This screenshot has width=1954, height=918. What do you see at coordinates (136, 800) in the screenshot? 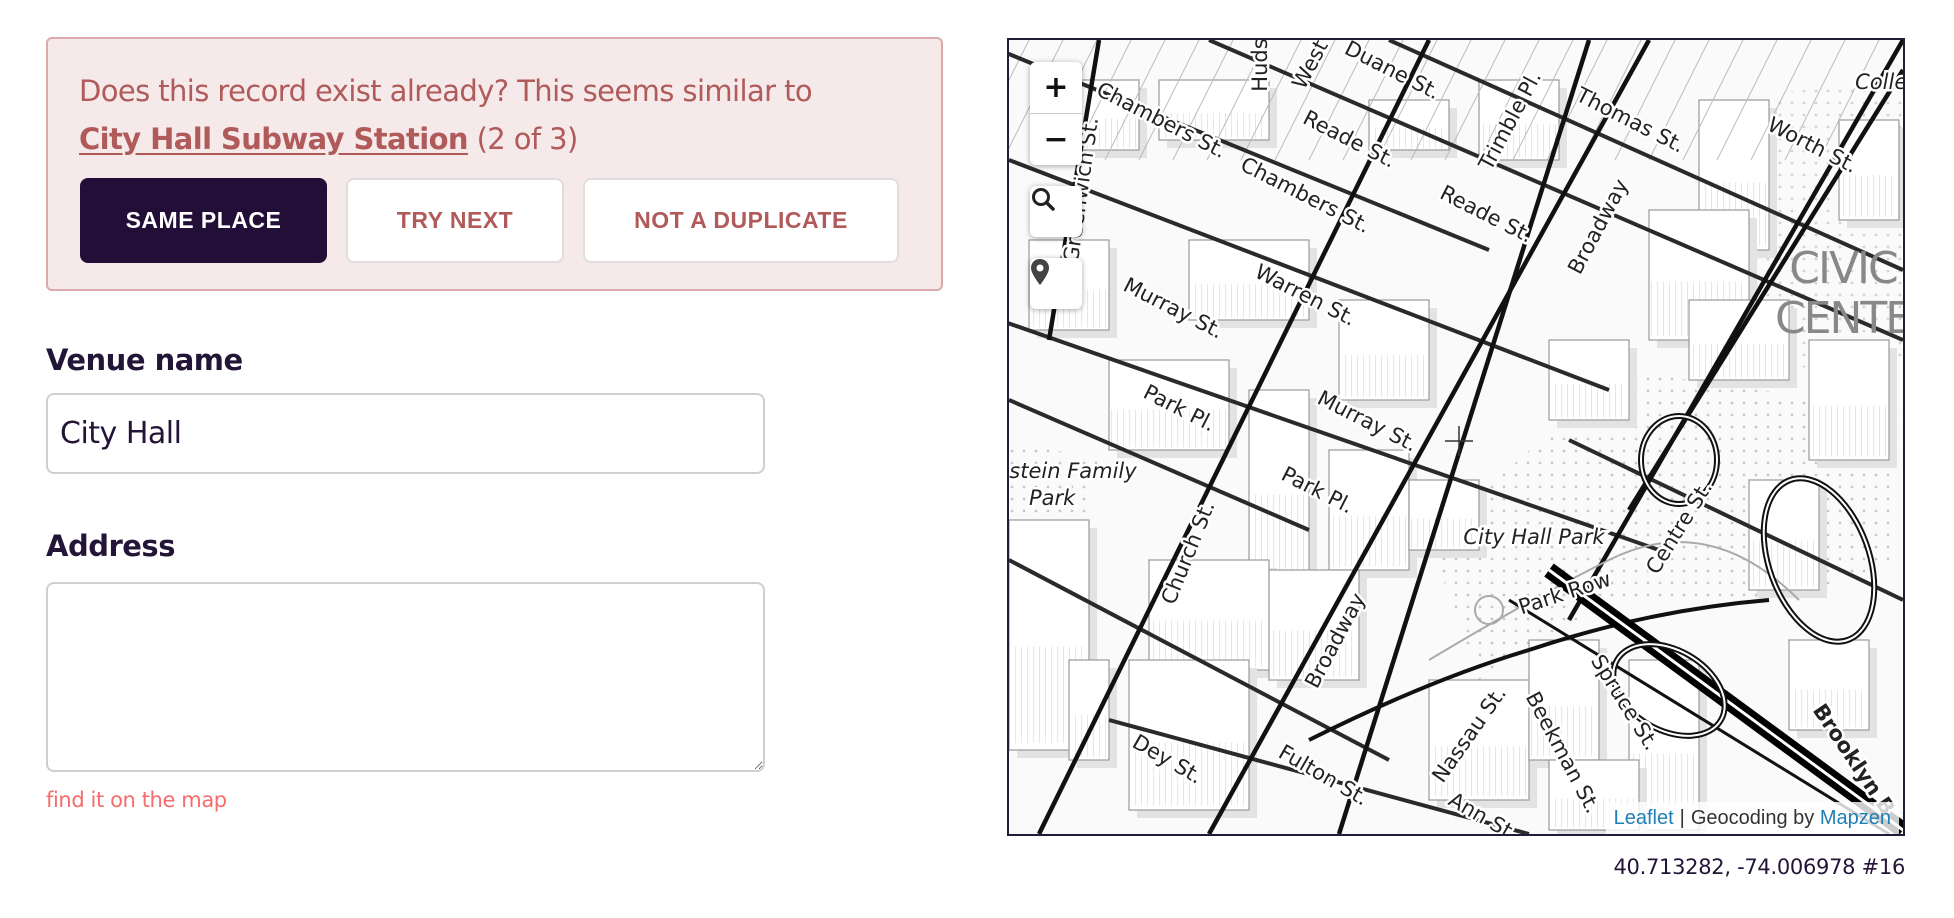
I see `find-on-map-link: find it on the map` at bounding box center [136, 800].